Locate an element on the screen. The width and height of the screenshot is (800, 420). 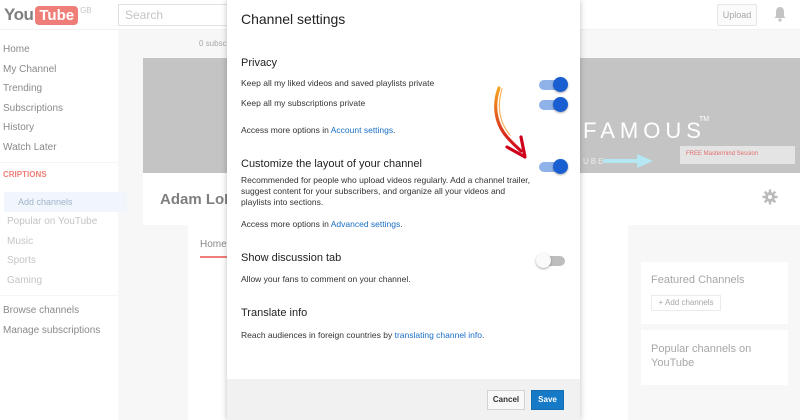
customize-layout-heading: Customize the layout of your channel is located at coordinates (331, 164).